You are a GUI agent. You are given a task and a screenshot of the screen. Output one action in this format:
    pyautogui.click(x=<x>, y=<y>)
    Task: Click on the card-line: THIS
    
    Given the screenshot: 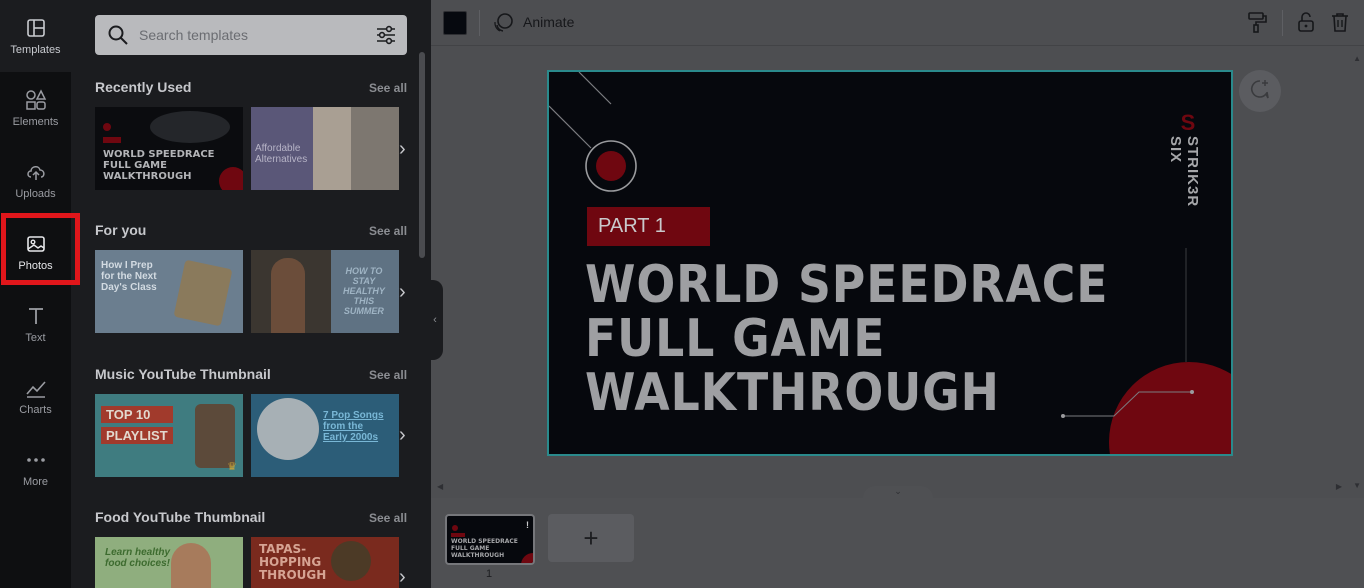 What is the action you would take?
    pyautogui.click(x=364, y=301)
    